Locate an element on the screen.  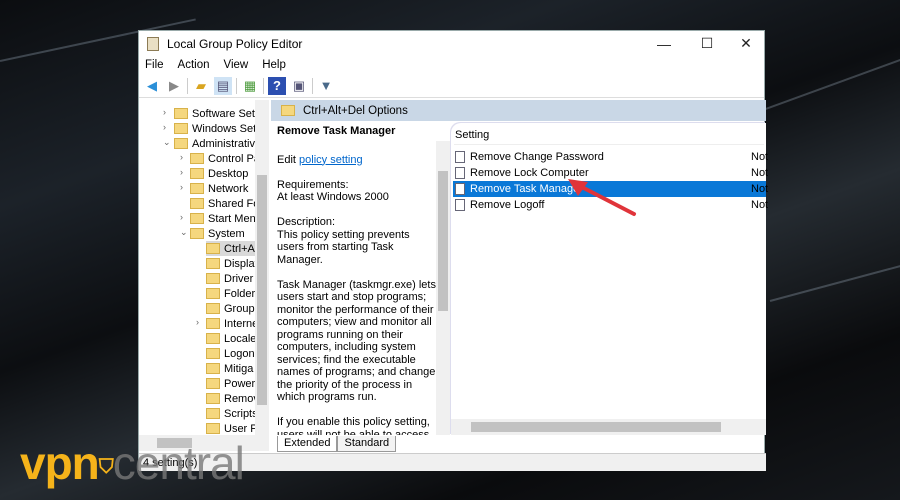
pane-header-title: Ctrl+Alt+Del Options is located at coordinates (355, 110).